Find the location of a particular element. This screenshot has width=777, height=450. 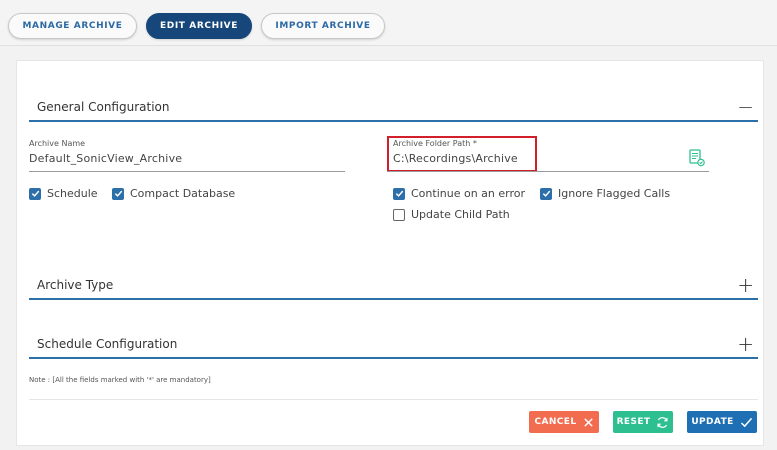

section-archive-type: Archive Type + is located at coordinates (393, 285).